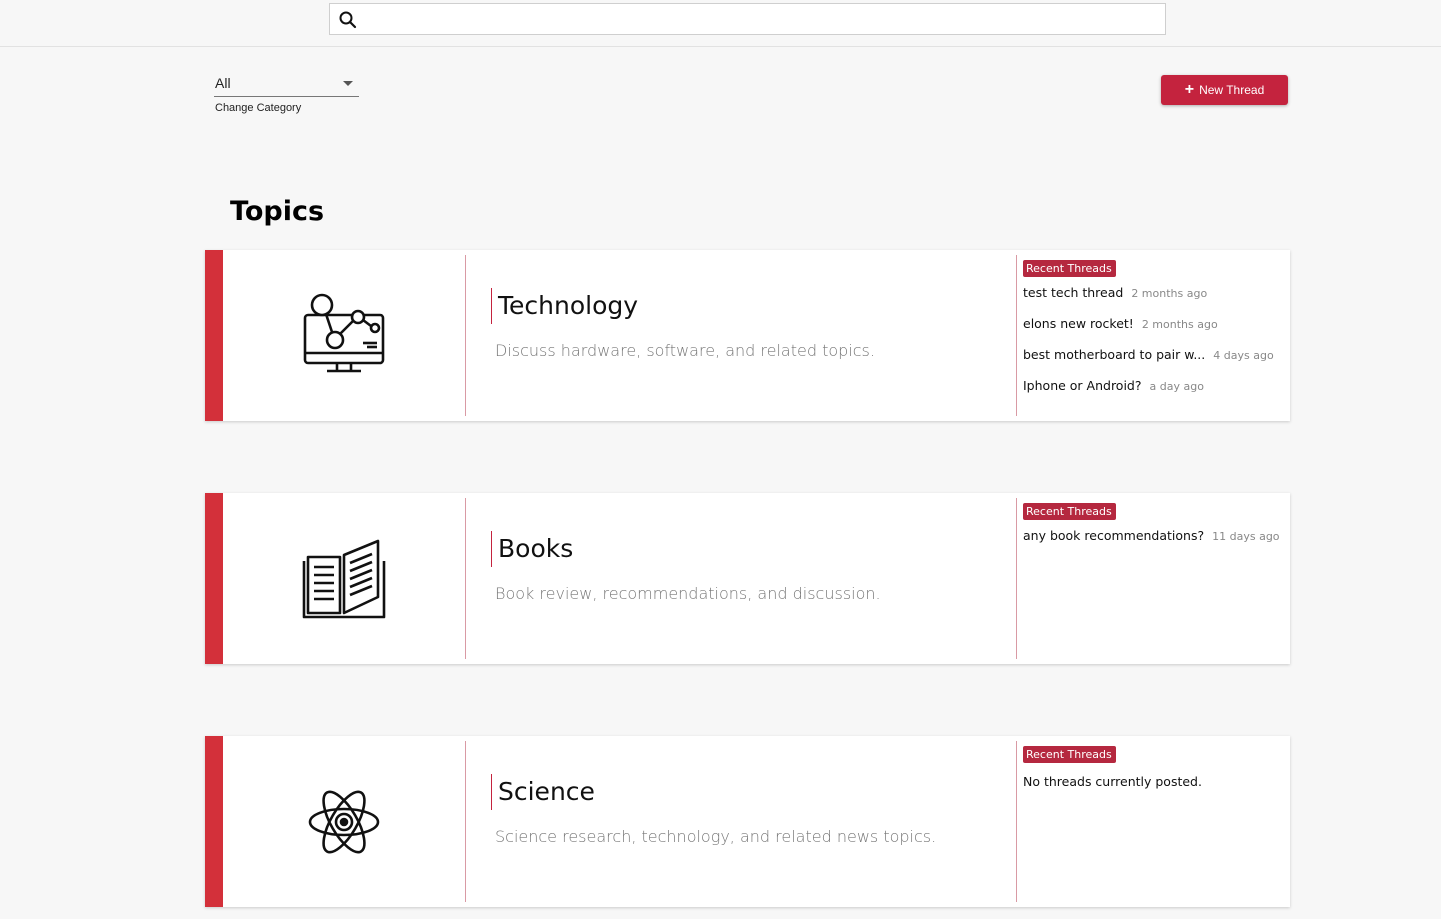 This screenshot has width=1441, height=919. I want to click on open-book-icon, so click(344, 578).